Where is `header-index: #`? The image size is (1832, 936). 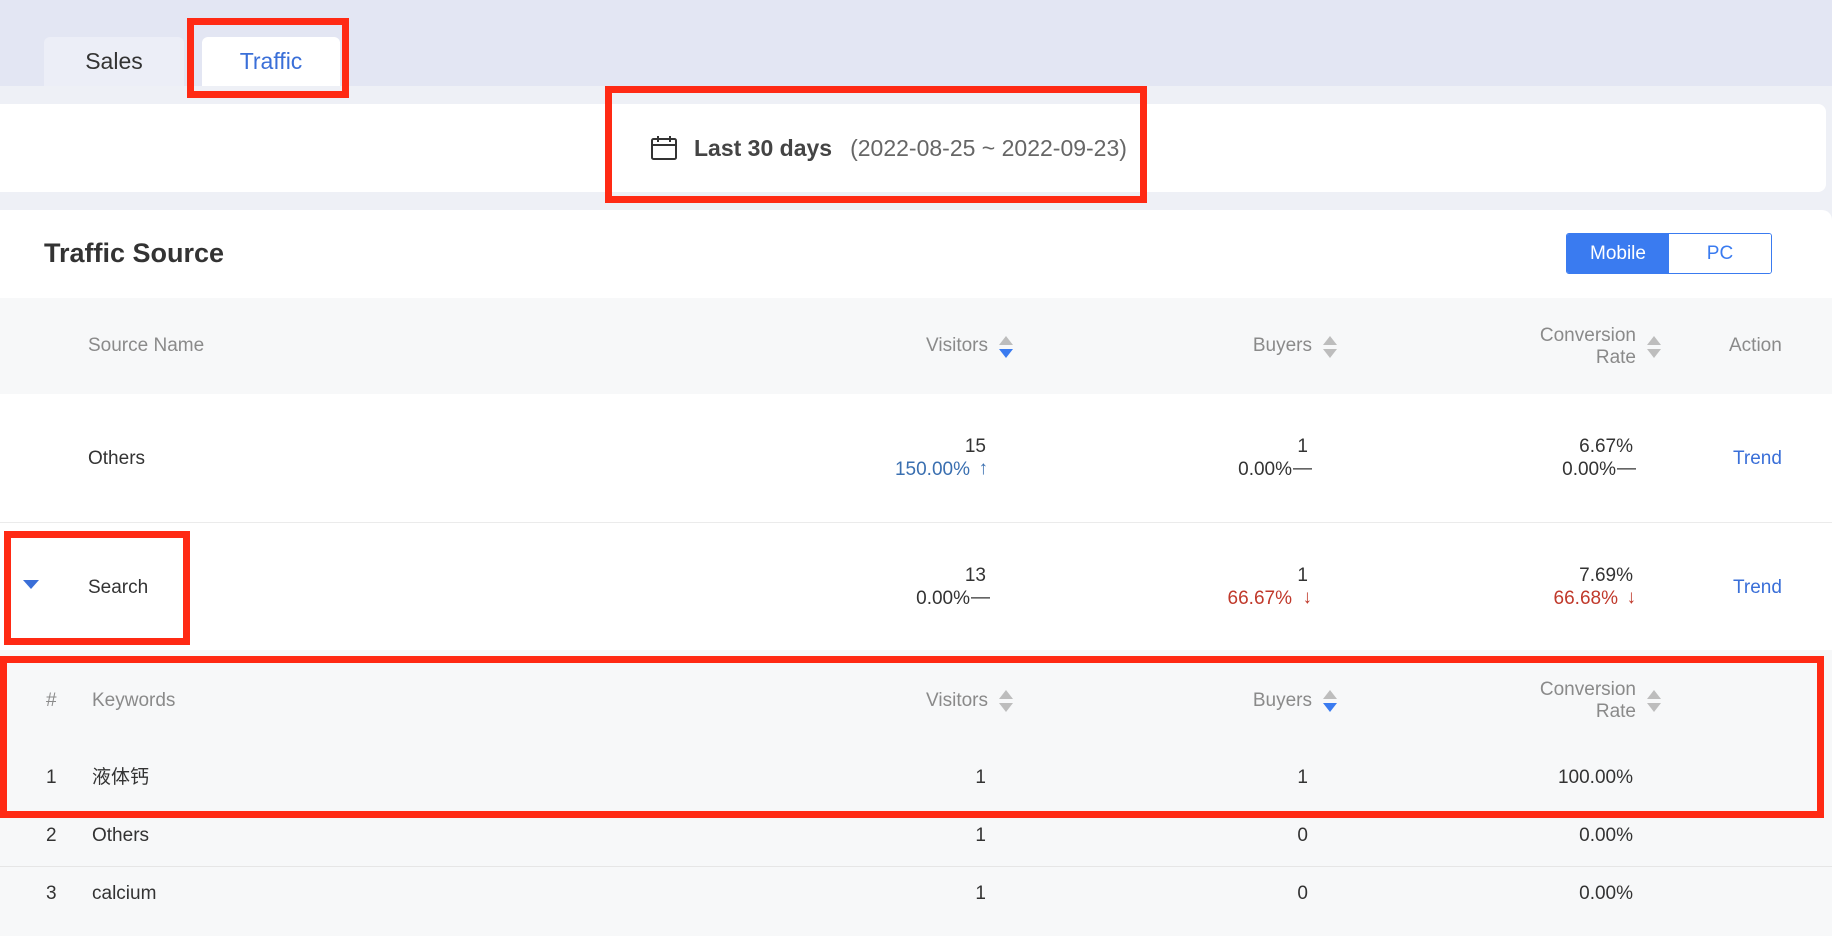 header-index: # is located at coordinates (51, 700).